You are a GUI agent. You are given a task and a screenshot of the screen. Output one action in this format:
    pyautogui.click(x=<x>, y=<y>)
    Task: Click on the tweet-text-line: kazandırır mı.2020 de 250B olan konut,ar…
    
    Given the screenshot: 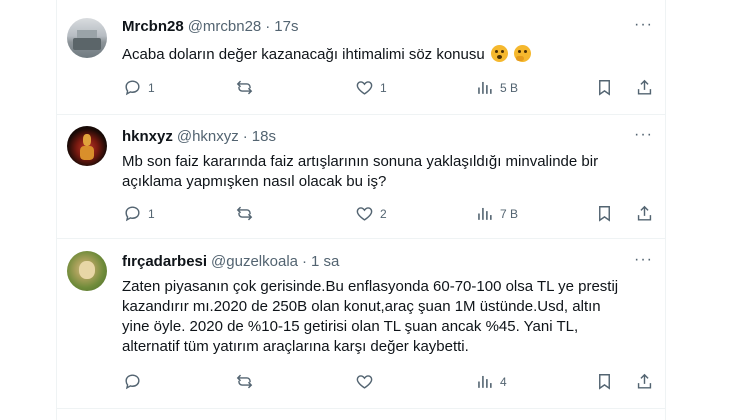 What is the action you would take?
    pyautogui.click(x=361, y=306)
    